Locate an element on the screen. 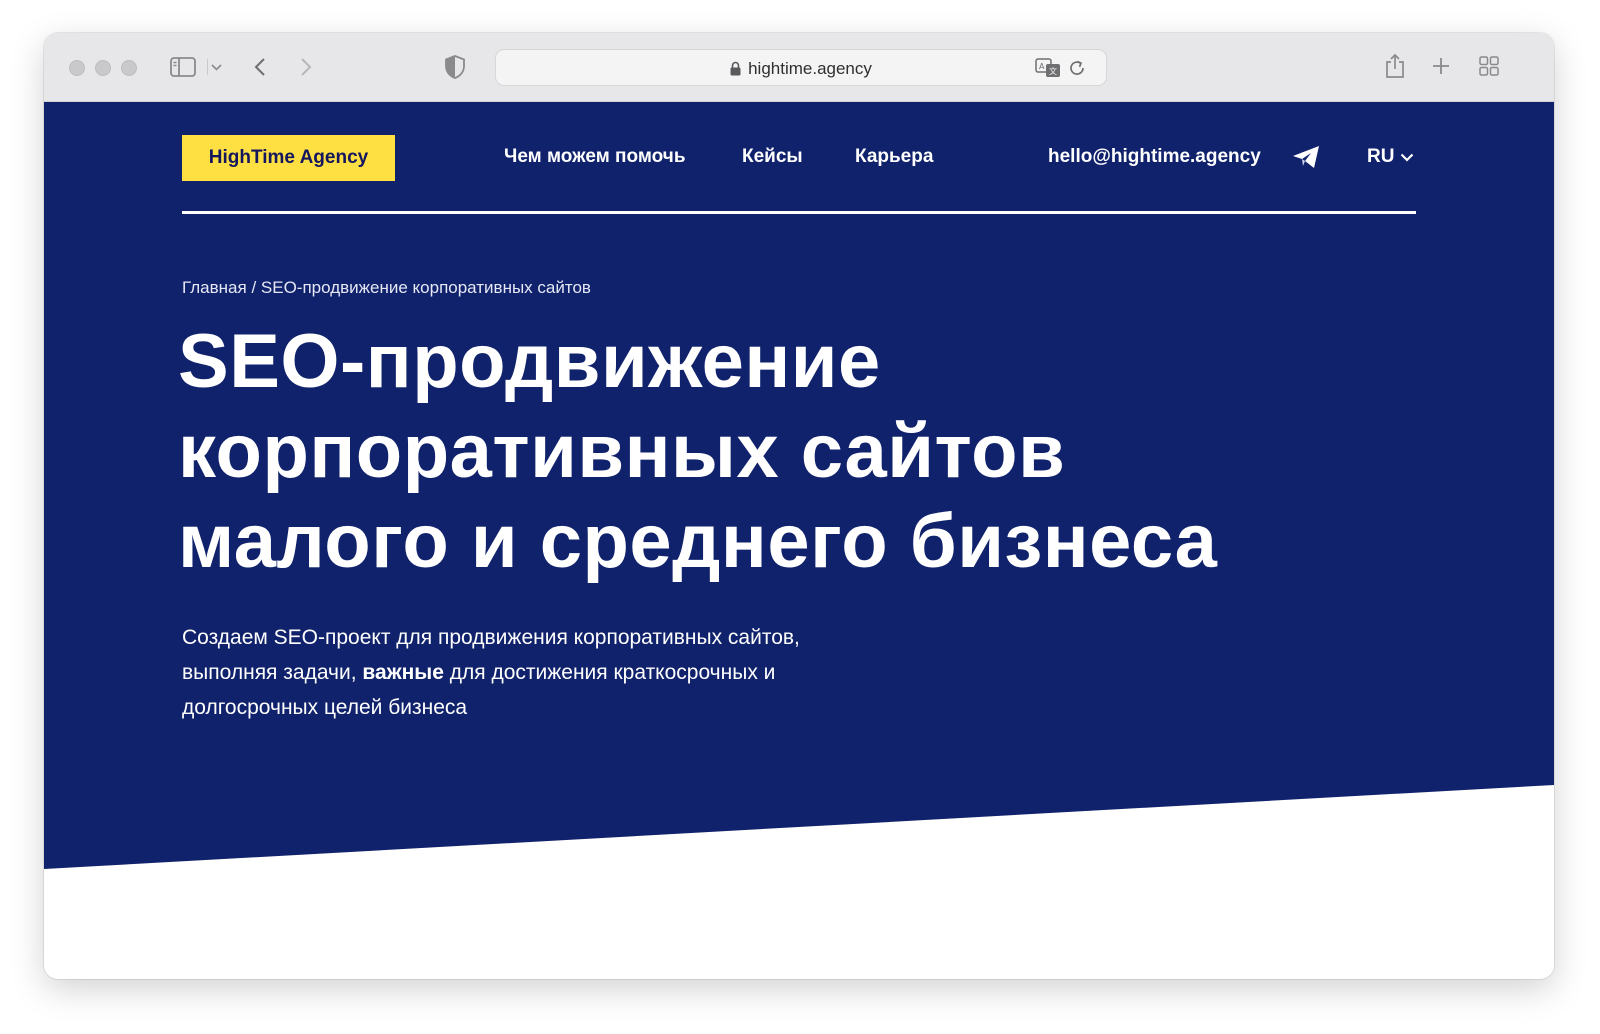  page-title-line-3: малого и среднего бизнеса is located at coordinates (698, 541).